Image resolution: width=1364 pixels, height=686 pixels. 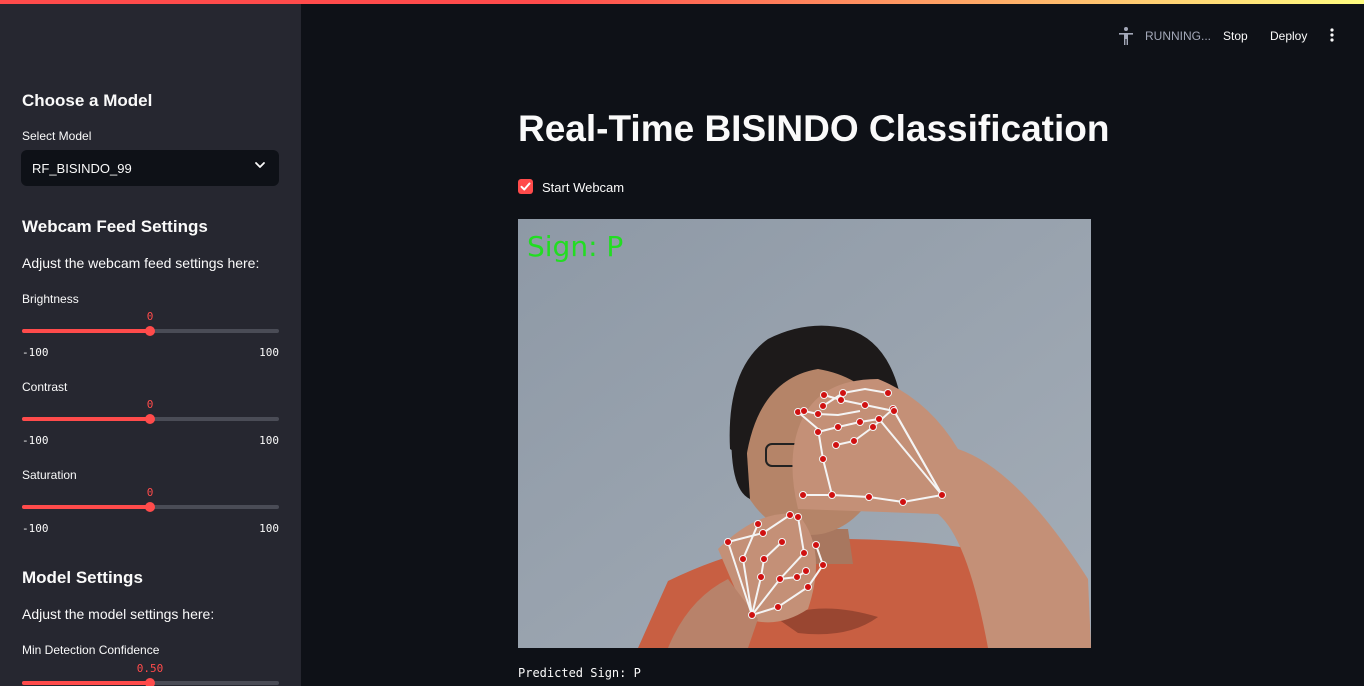 I want to click on saturation-value: 0, so click(x=150, y=492).